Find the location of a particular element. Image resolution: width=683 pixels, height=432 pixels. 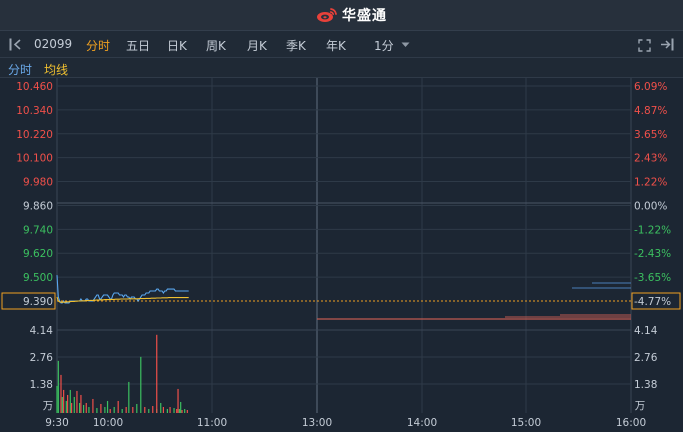

price-tick-label: 9.390 is located at coordinates (38, 302).